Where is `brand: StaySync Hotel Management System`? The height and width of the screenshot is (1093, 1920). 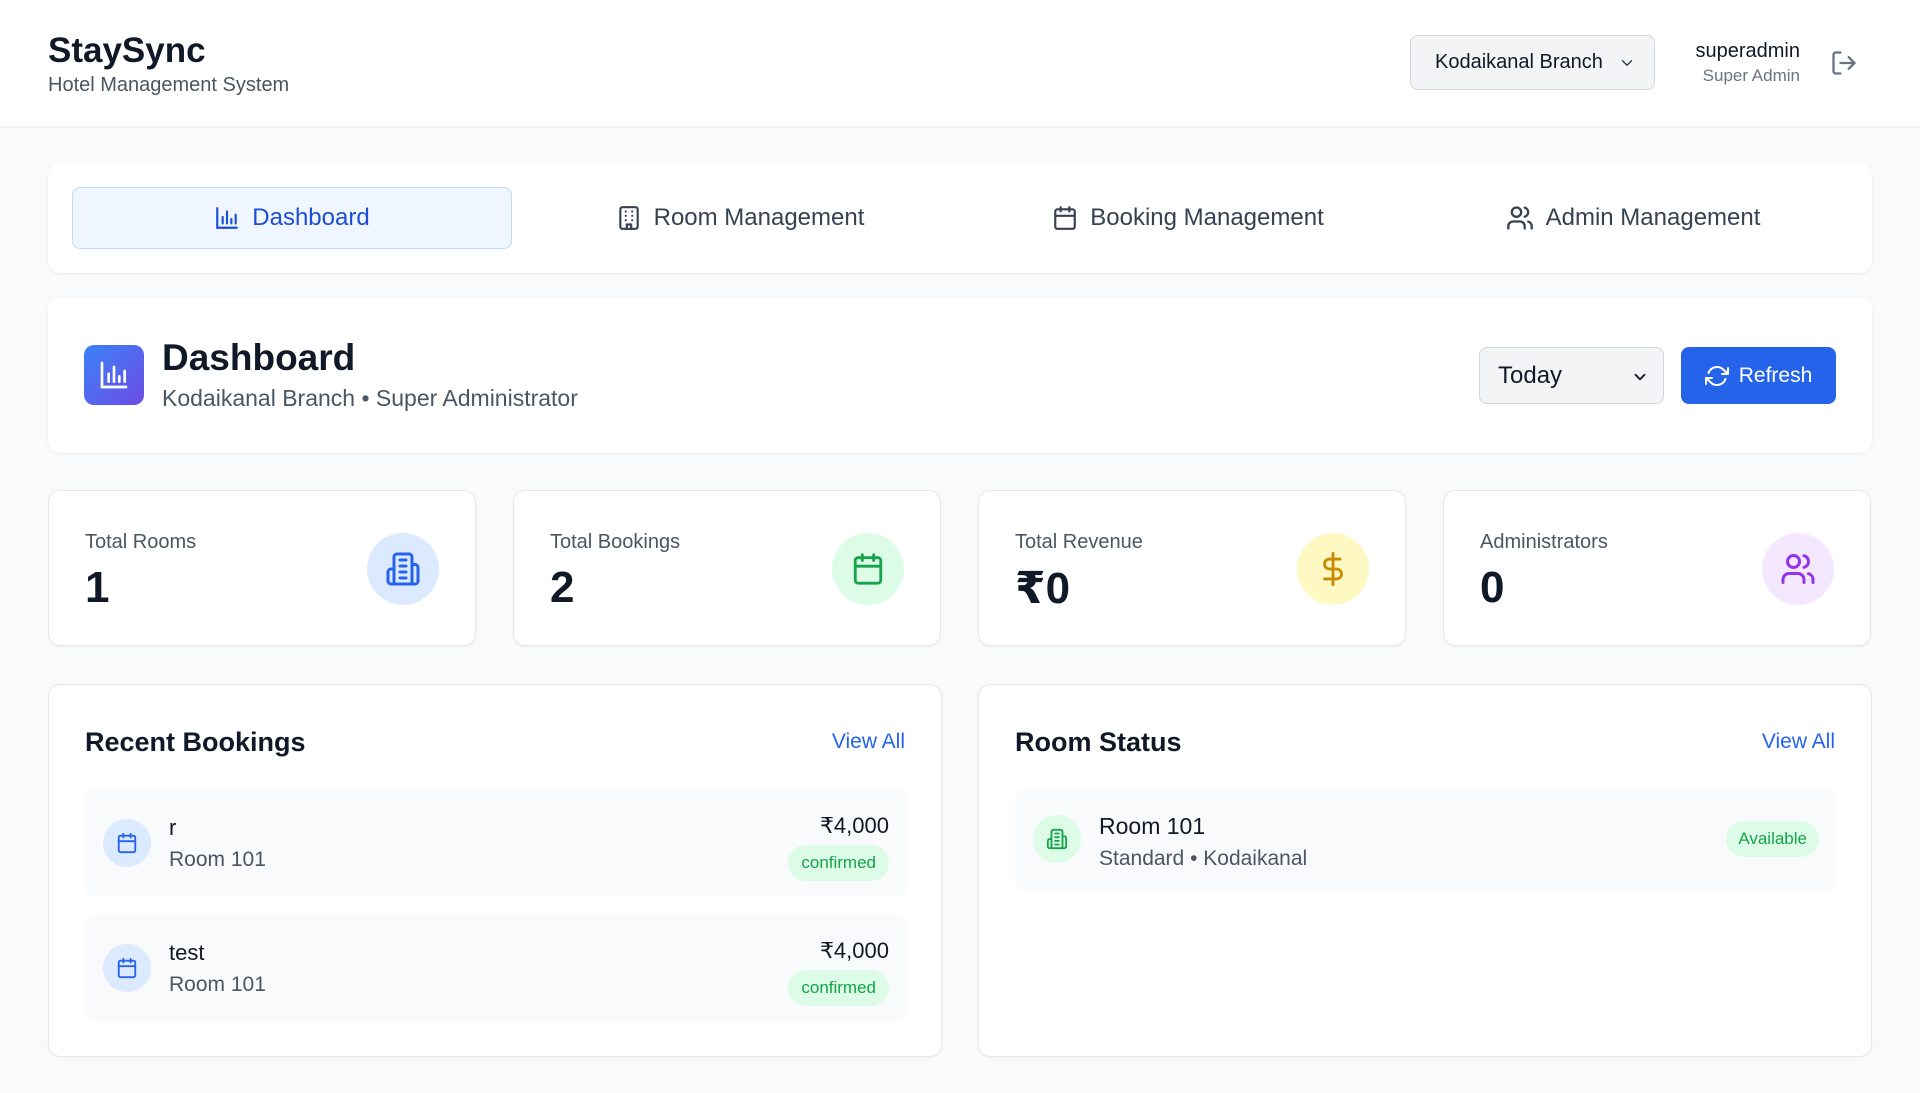
brand: StaySync Hotel Management System is located at coordinates (168, 63).